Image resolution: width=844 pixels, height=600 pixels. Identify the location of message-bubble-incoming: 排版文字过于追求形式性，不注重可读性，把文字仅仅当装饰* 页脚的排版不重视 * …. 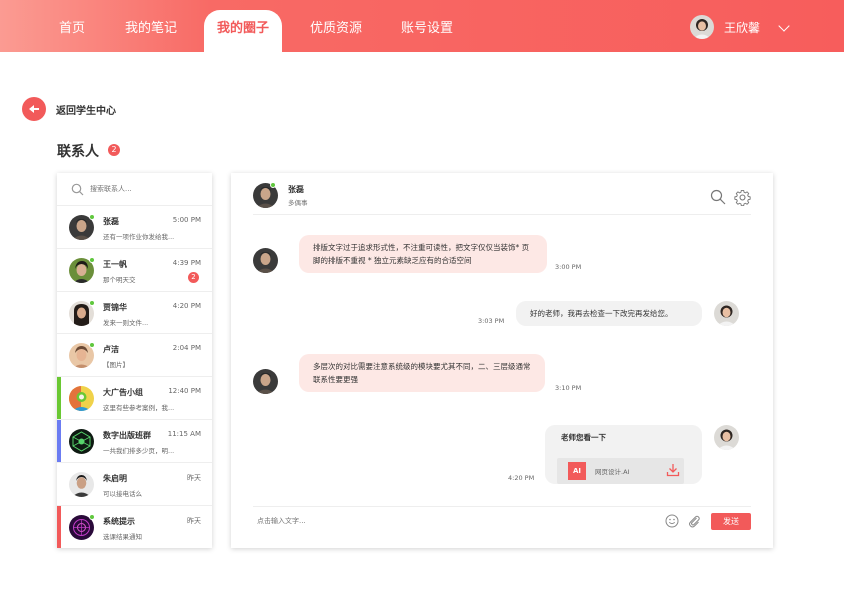
(423, 254).